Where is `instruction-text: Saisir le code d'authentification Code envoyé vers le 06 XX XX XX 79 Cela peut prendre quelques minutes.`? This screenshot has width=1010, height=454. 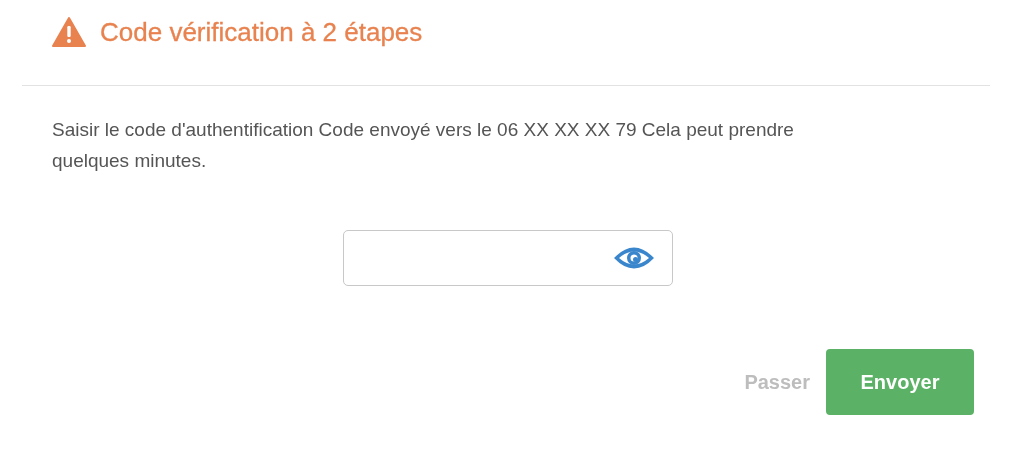
instruction-text: Saisir le code d'authentification Code envoyé vers le 06 XX XX XX 79 Cela peut prendre quelques minutes. is located at coordinates (423, 145).